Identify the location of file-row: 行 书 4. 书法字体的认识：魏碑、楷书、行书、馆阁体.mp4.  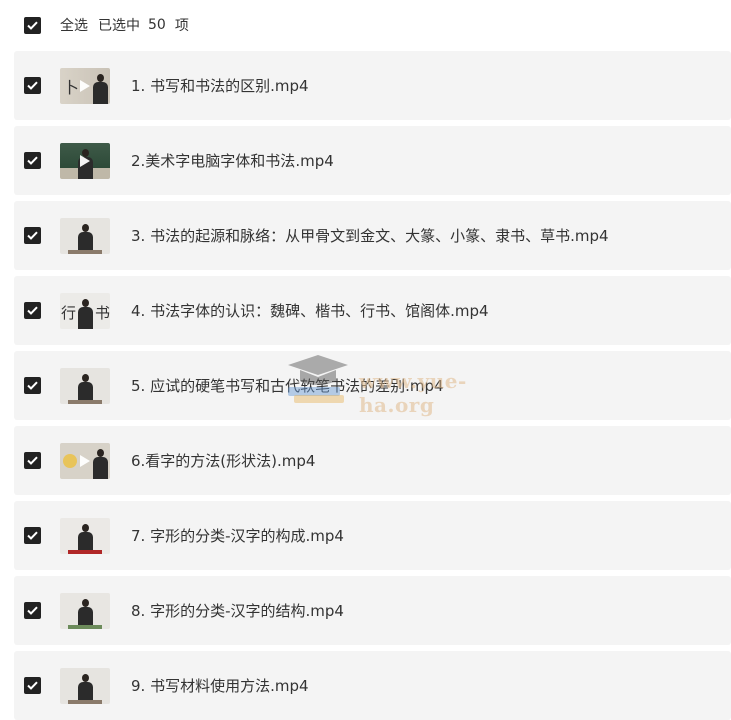
(372, 310).